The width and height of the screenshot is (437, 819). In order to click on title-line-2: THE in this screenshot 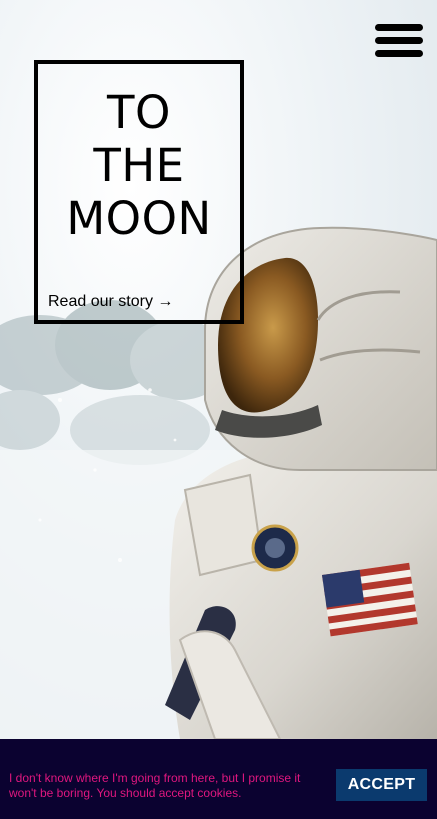, I will do `click(139, 165)`.